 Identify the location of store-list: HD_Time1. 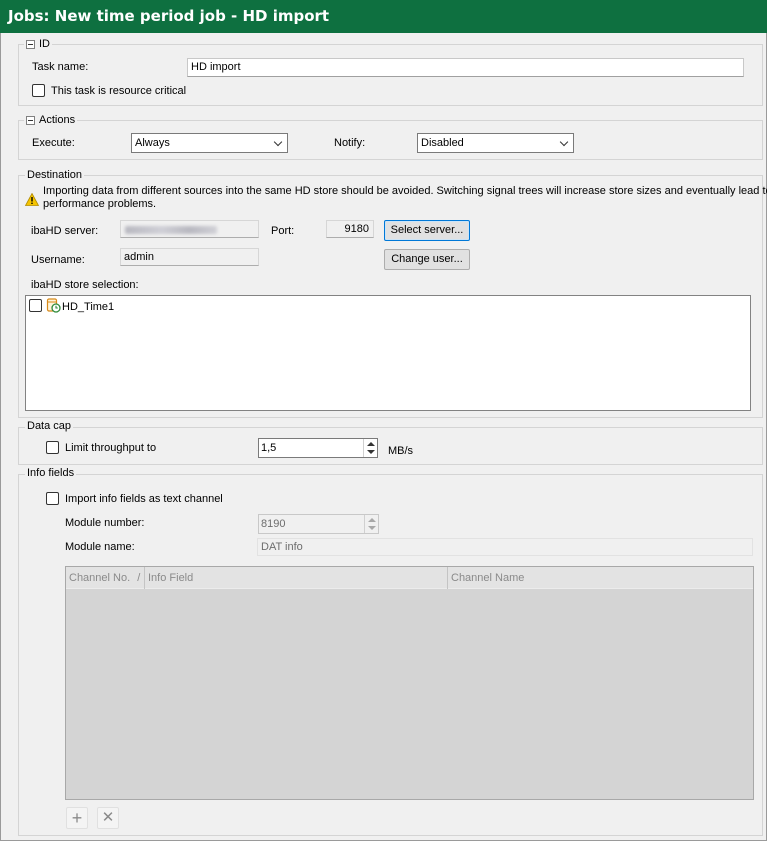
(388, 353).